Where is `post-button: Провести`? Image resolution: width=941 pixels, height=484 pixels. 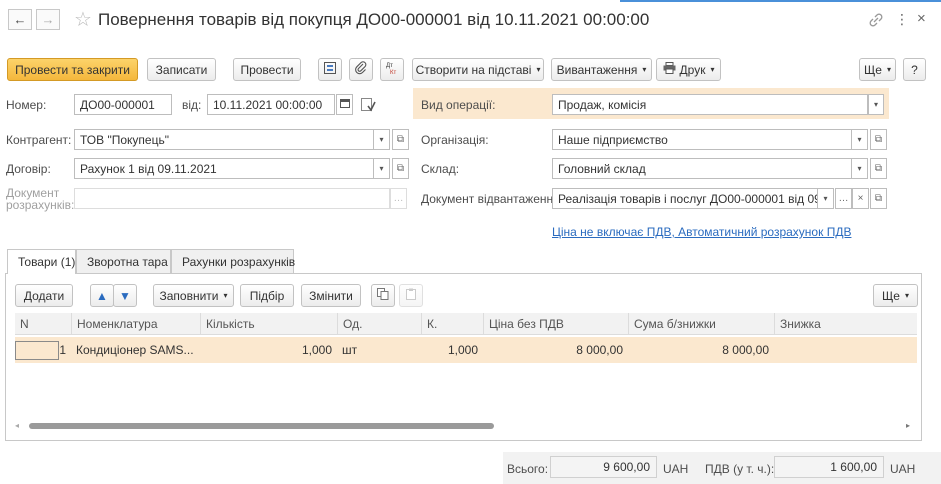
post-button: Провести is located at coordinates (267, 69).